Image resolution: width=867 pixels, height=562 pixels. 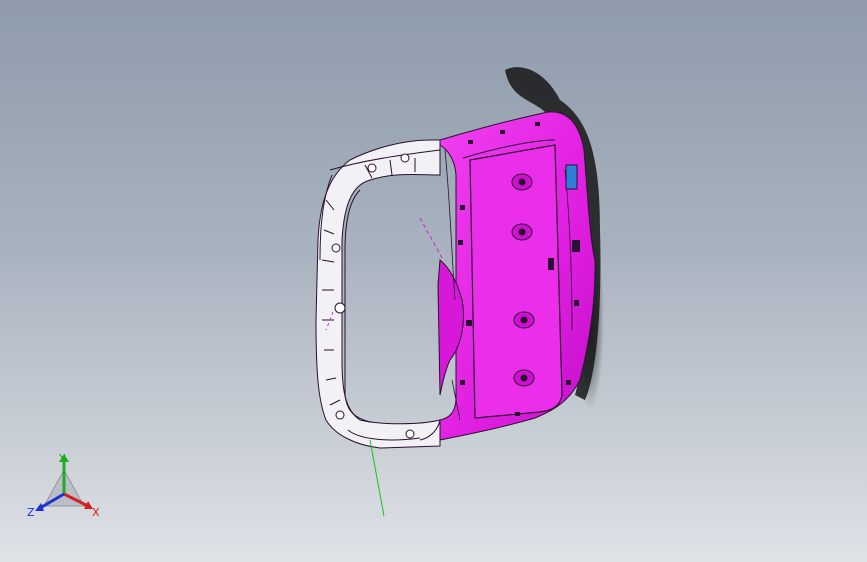 What do you see at coordinates (377, 478) in the screenshot?
I see `reference-axis-line` at bounding box center [377, 478].